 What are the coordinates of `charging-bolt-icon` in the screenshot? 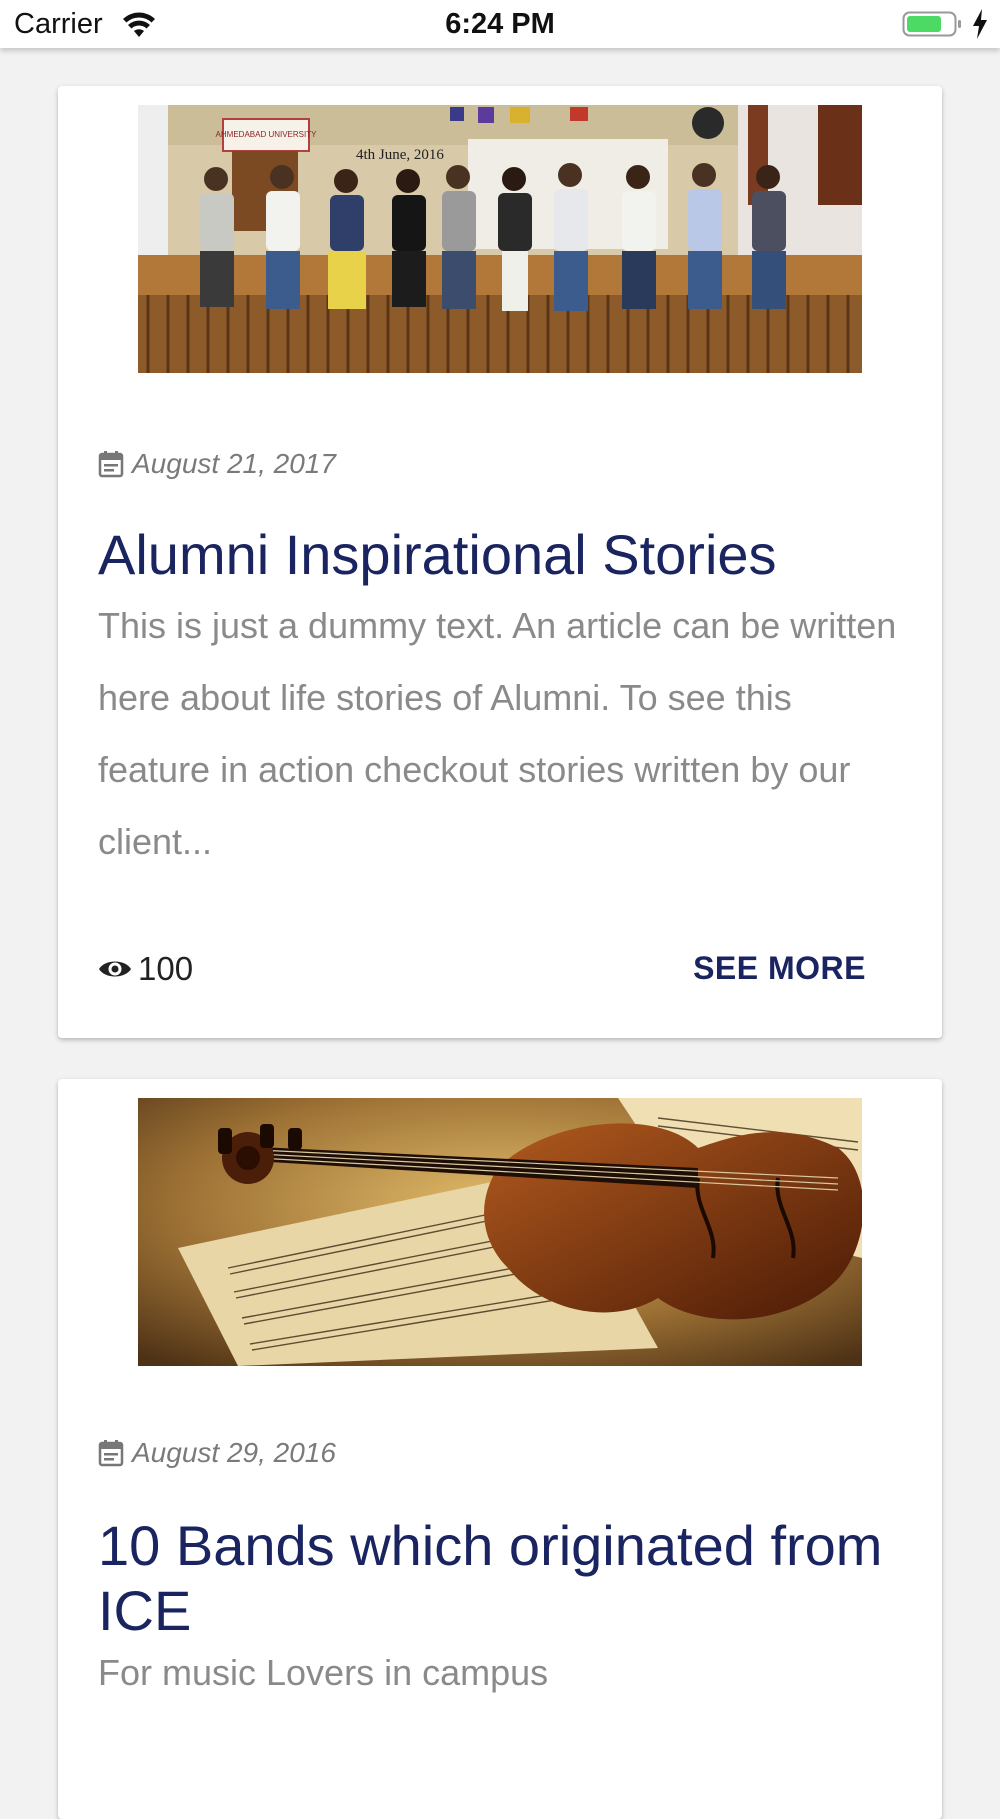 It's located at (980, 24).